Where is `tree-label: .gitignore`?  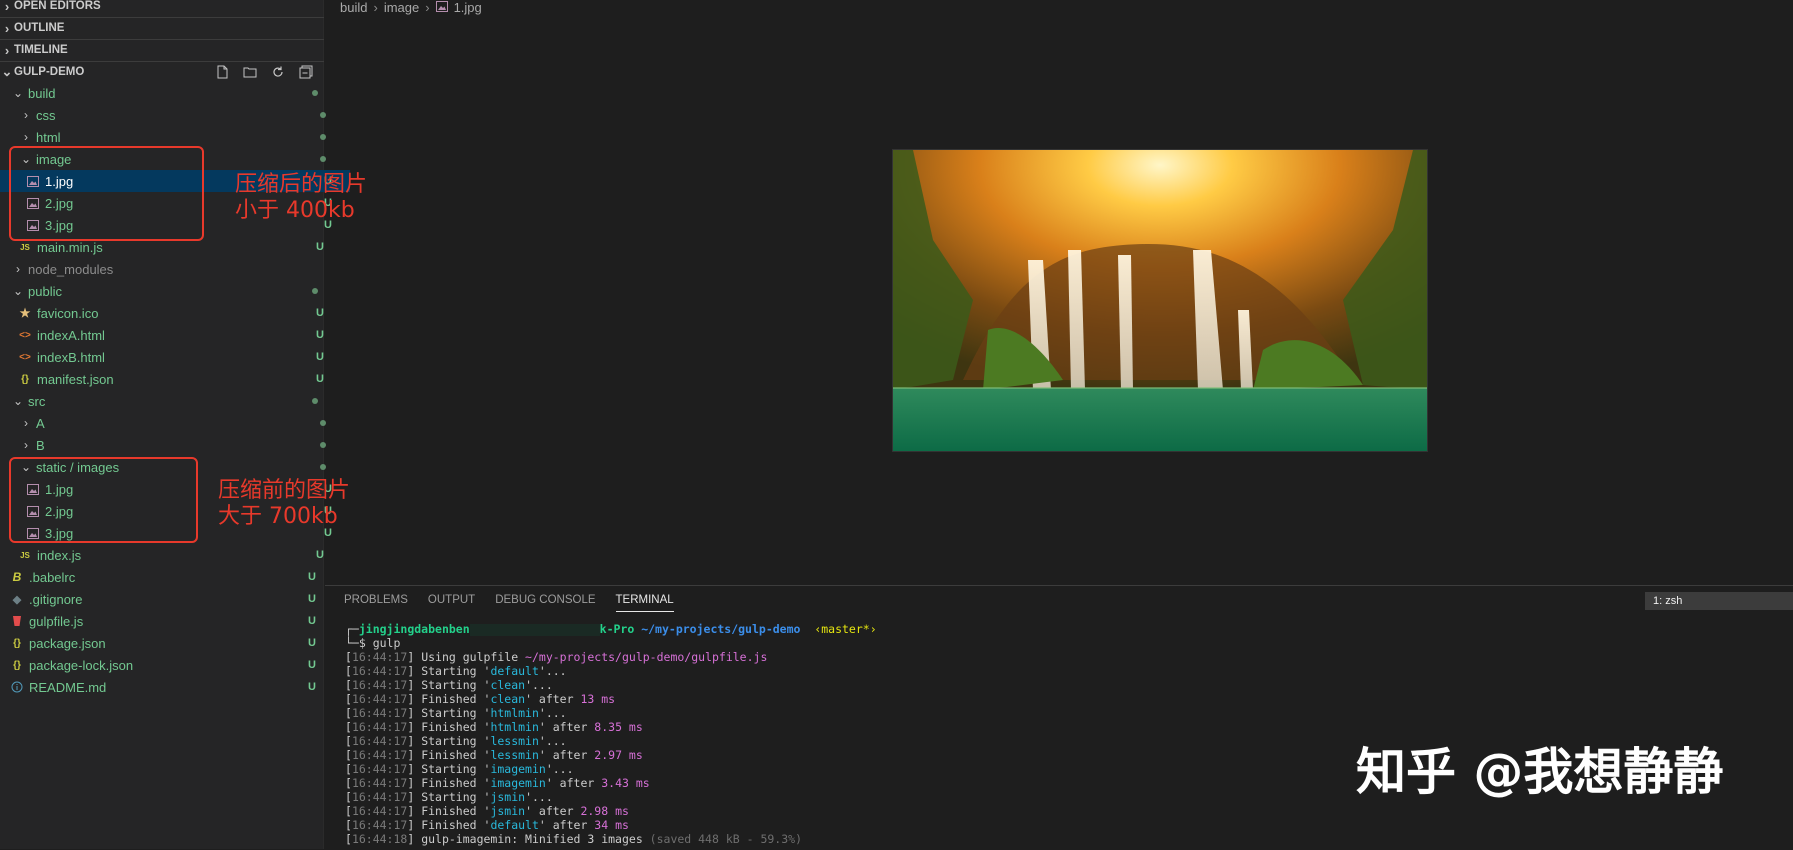 tree-label: .gitignore is located at coordinates (56, 599).